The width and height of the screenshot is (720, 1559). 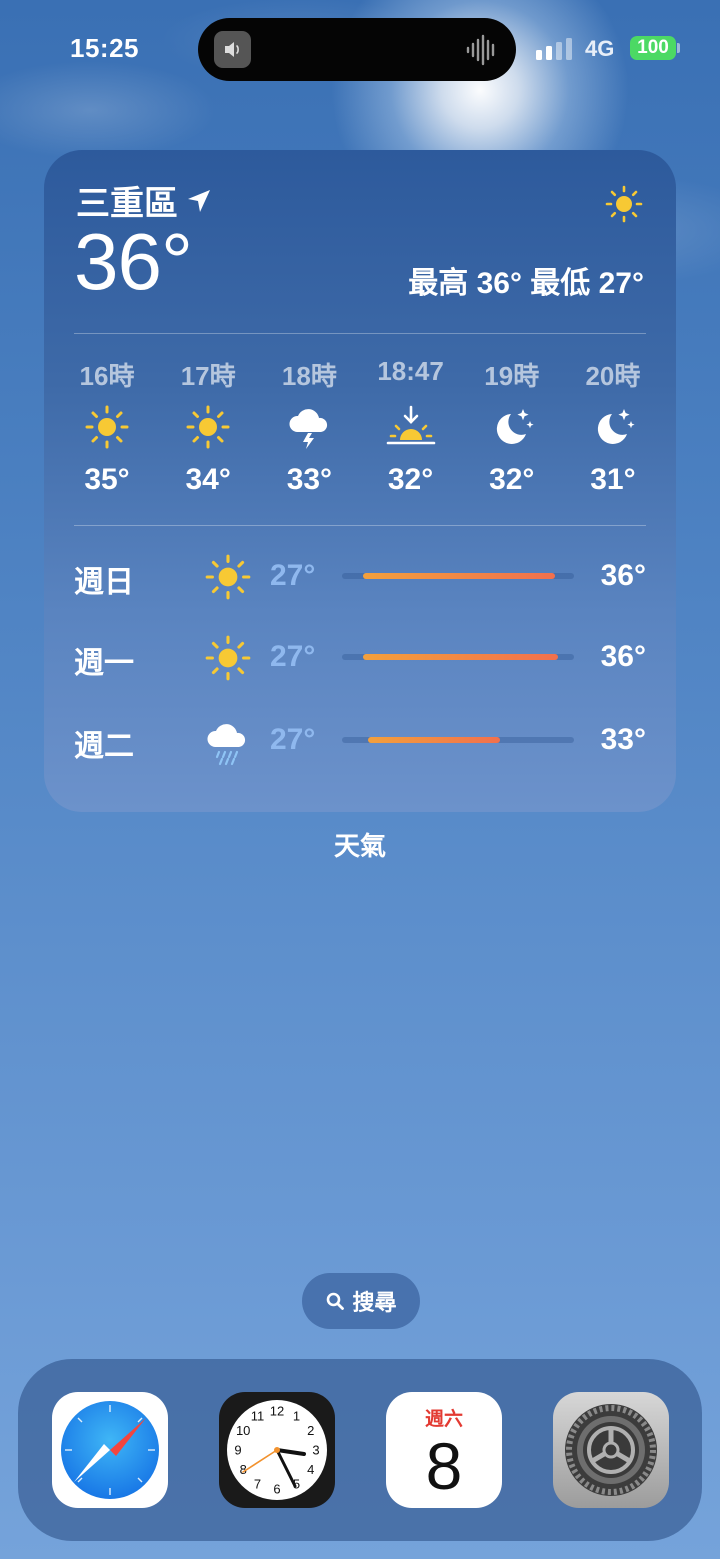 I want to click on hour-temperature: 34°, so click(x=208, y=479).